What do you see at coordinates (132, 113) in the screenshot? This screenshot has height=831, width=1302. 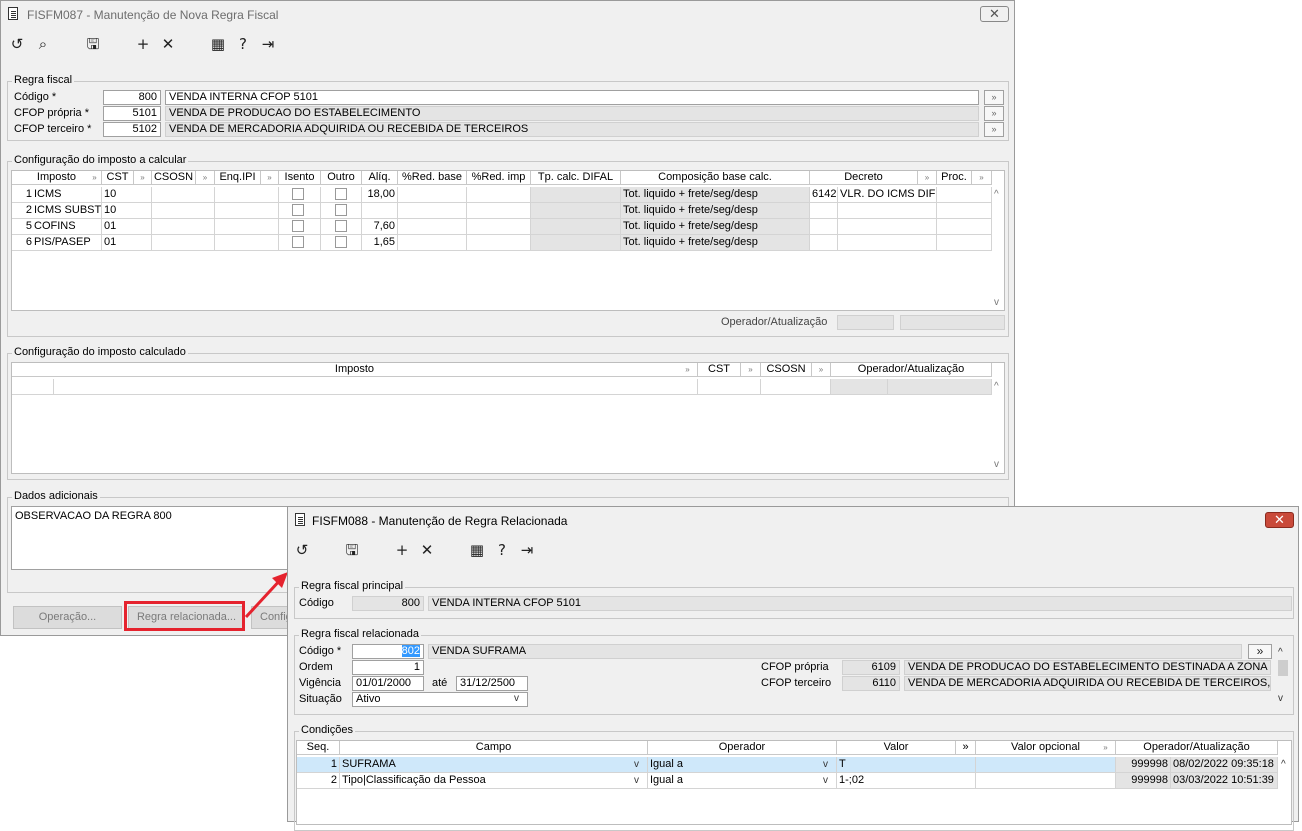 I see `cfop-propria-field: 5101` at bounding box center [132, 113].